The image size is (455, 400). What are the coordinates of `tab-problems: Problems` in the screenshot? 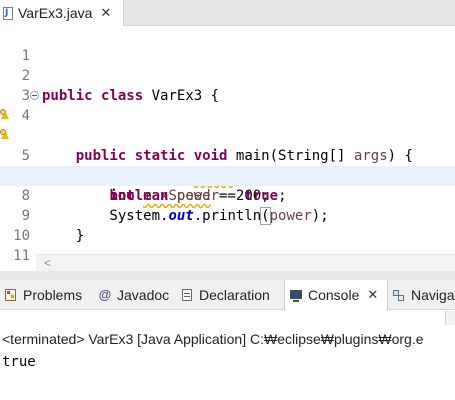 It's located at (43, 295).